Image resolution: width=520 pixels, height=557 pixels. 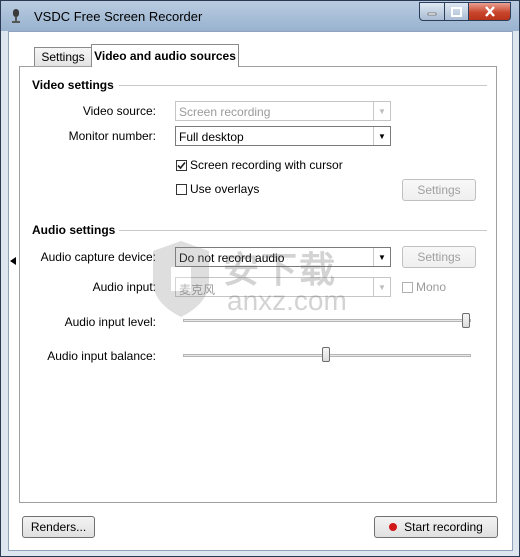 I want to click on maximize-button, so click(x=456, y=11).